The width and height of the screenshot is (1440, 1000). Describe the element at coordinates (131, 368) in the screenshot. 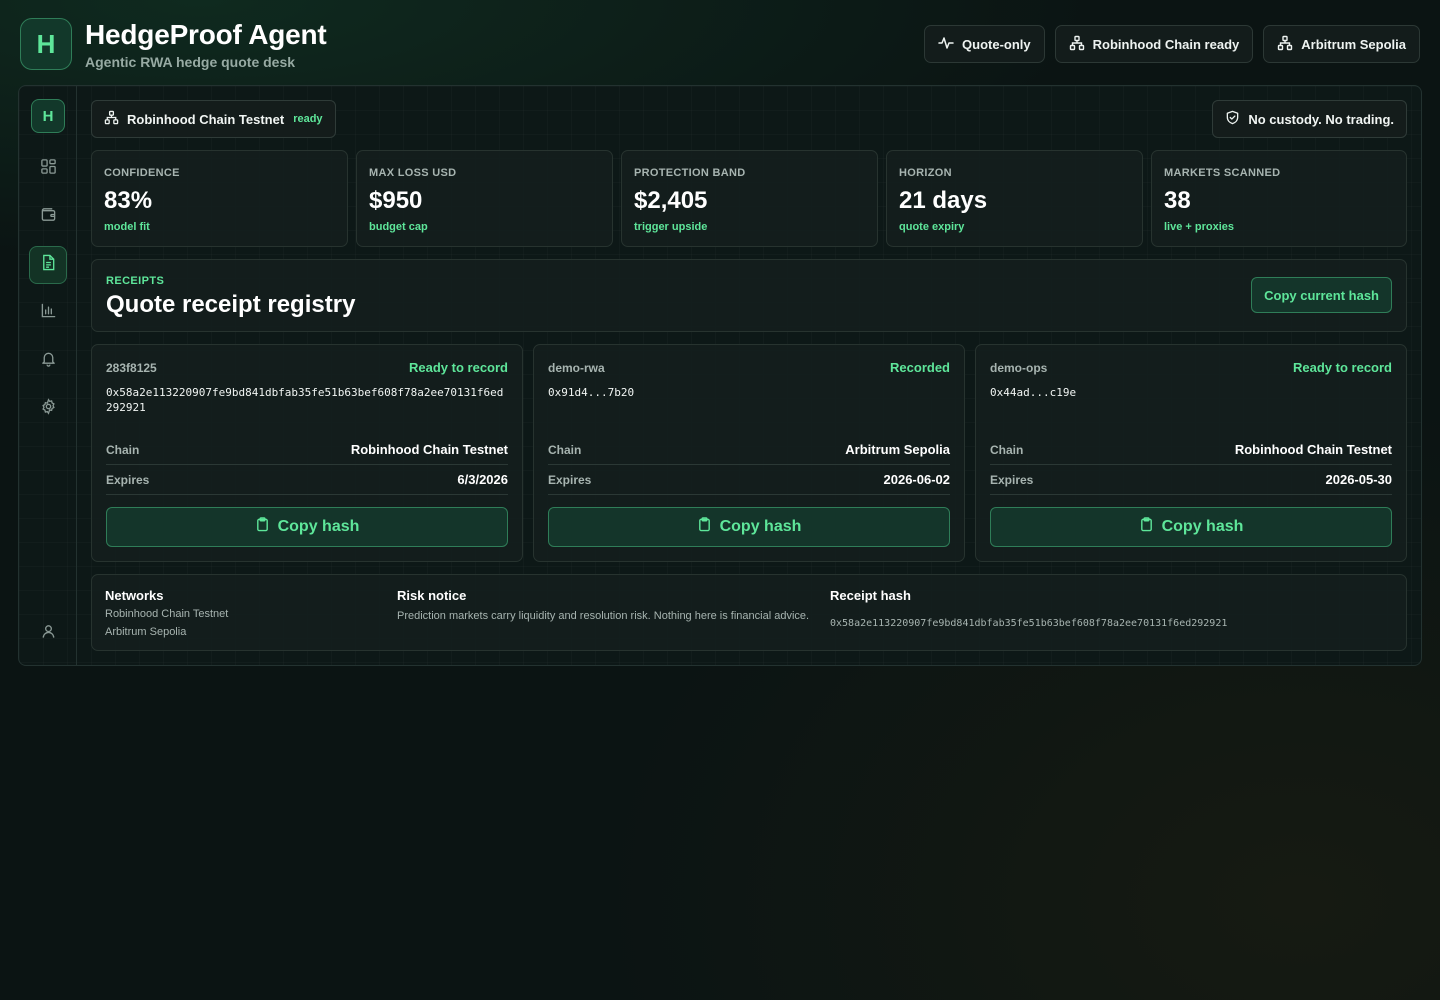

I see `receipt-id: 283f8125` at that location.